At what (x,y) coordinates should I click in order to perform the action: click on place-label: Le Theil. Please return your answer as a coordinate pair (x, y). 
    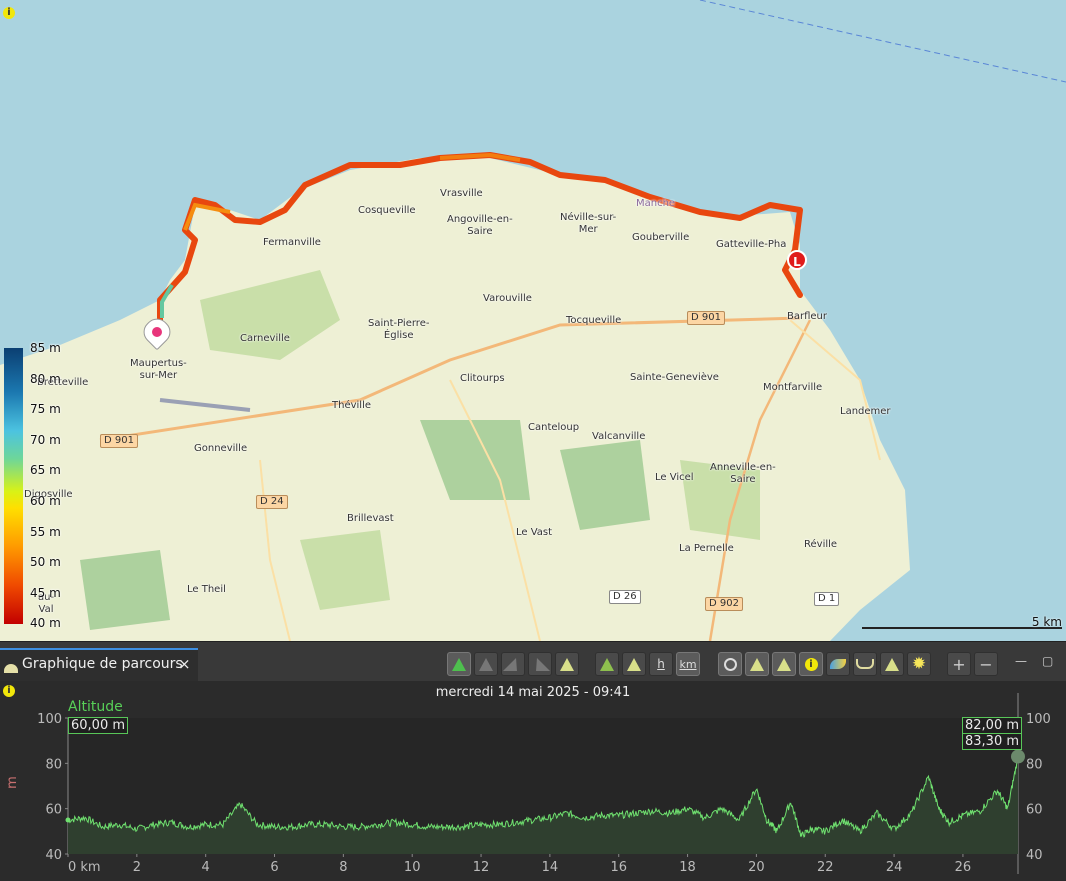
    Looking at the image, I should click on (206, 589).